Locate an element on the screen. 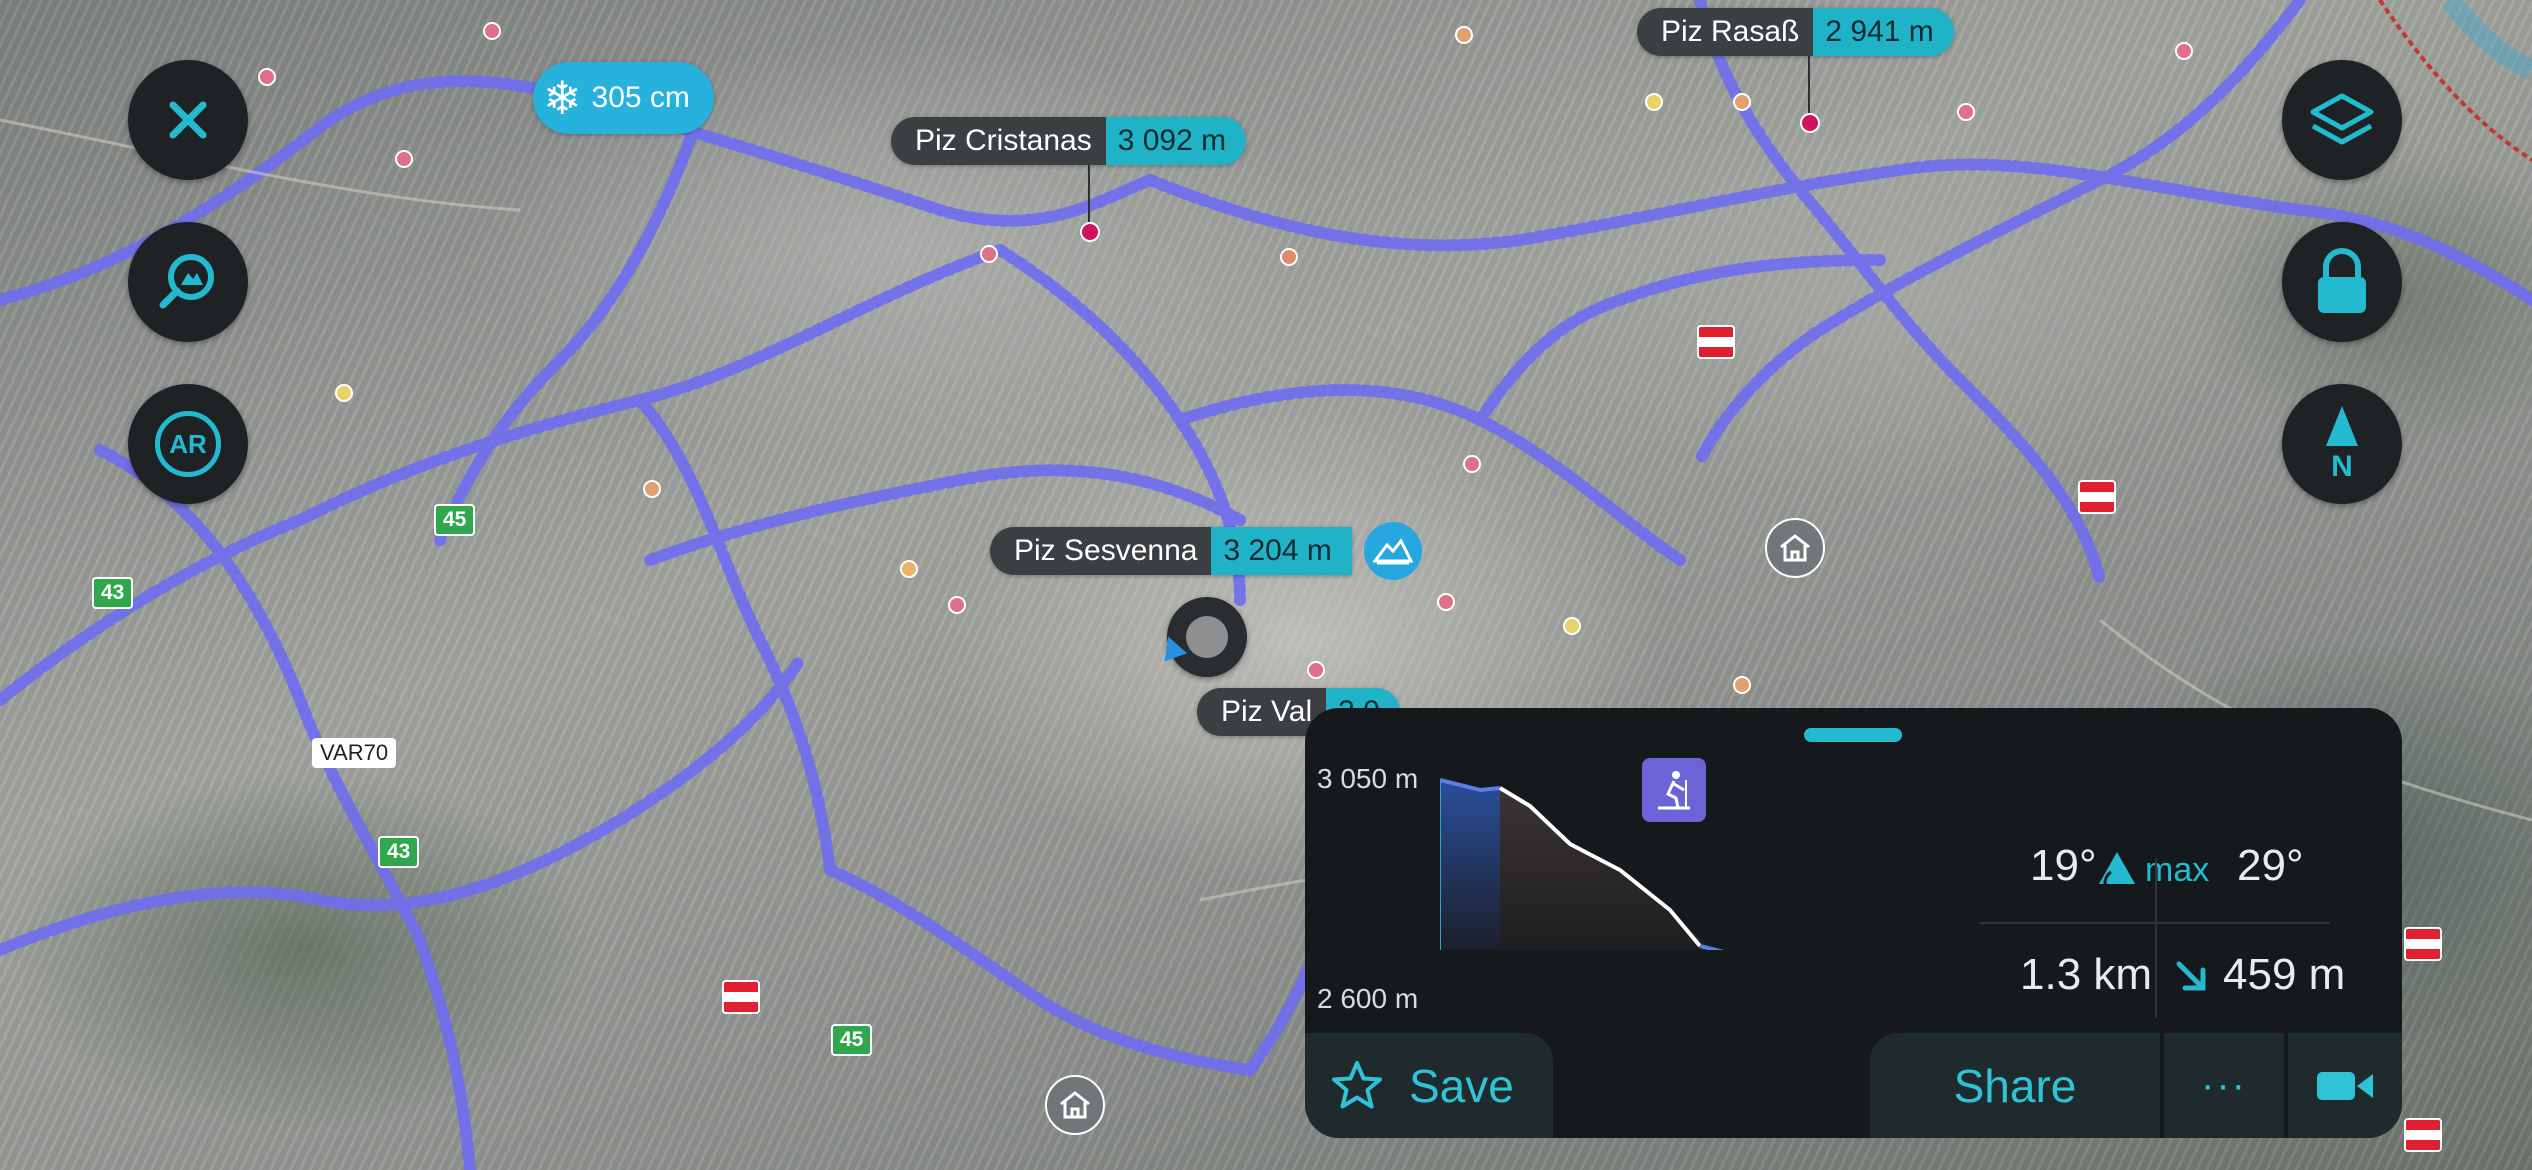  search-map-button is located at coordinates (188, 282).